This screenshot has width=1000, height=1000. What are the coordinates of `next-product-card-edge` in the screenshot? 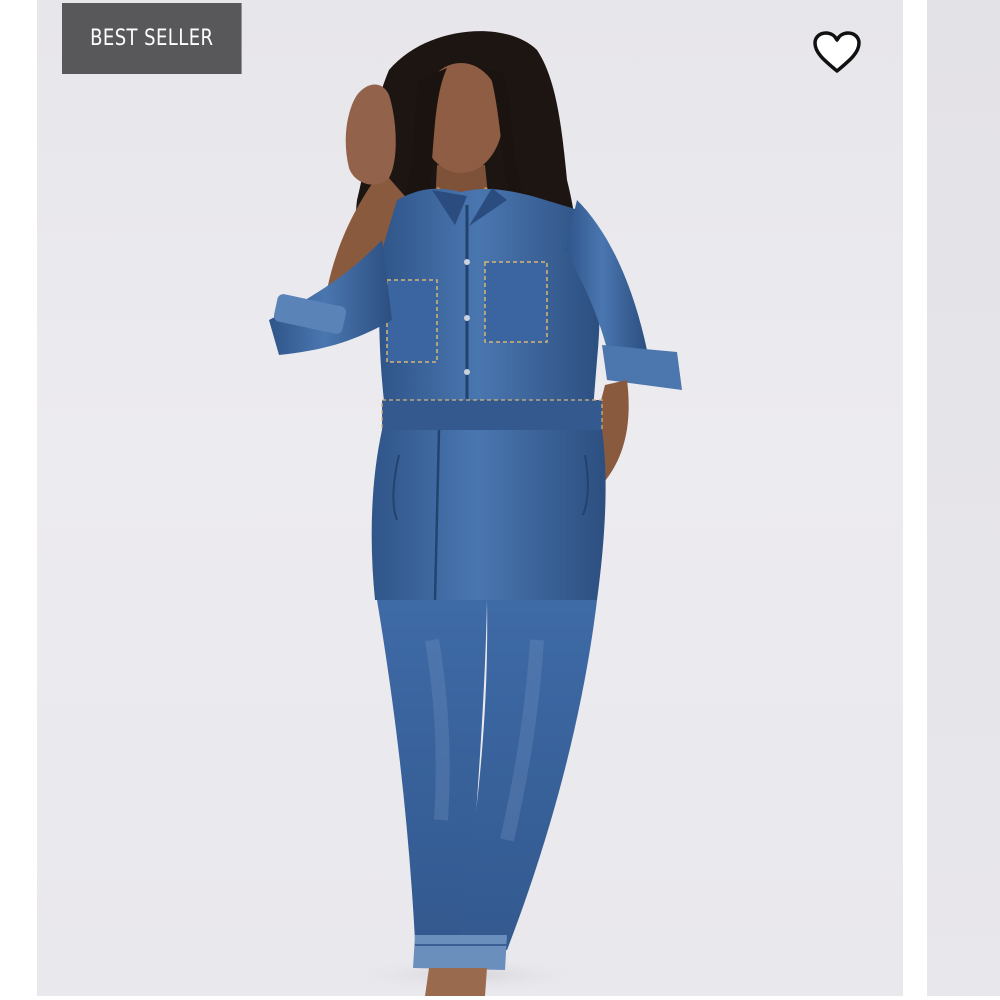 It's located at (963, 498).